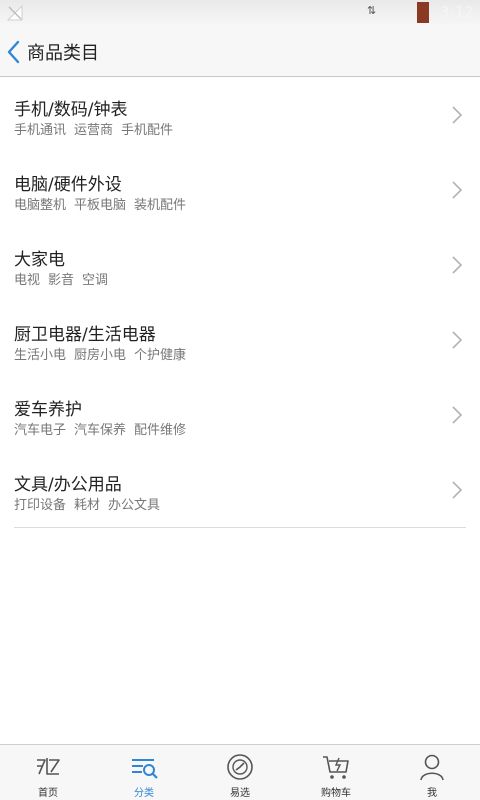  What do you see at coordinates (48, 793) in the screenshot?
I see `tab-label: 首页` at bounding box center [48, 793].